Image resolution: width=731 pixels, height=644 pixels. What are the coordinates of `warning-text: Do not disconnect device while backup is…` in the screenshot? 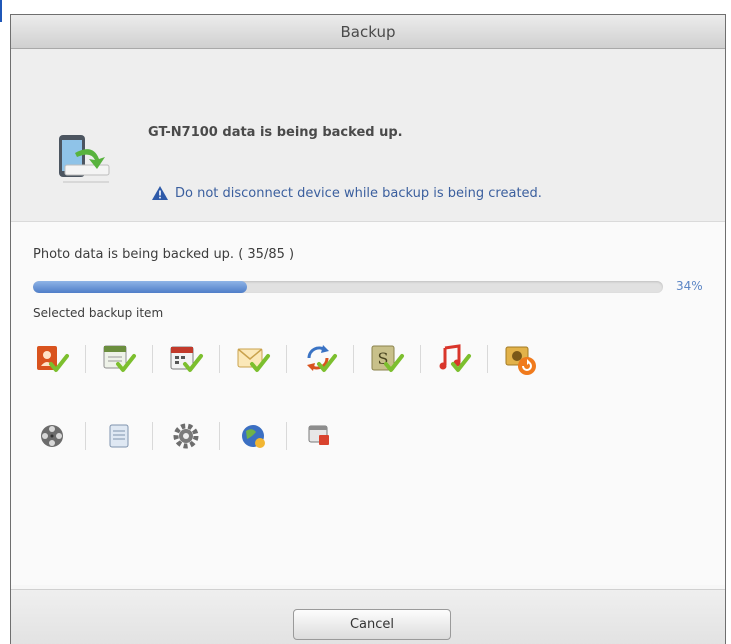 It's located at (358, 193).